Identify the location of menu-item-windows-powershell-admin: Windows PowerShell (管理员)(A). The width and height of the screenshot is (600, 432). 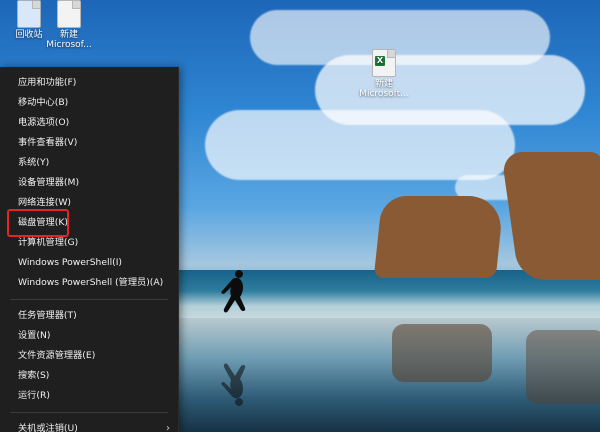
(89, 283).